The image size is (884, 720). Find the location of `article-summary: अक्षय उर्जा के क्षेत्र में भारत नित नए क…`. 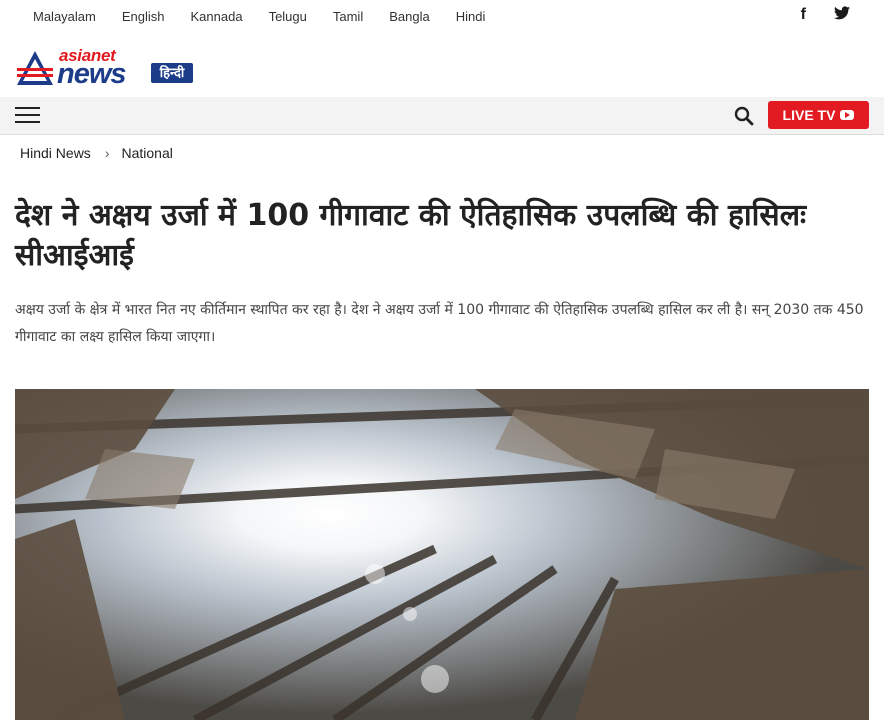

article-summary: अक्षय उर्जा के क्षेत्र में भारत नित नए क… is located at coordinates (439, 323).